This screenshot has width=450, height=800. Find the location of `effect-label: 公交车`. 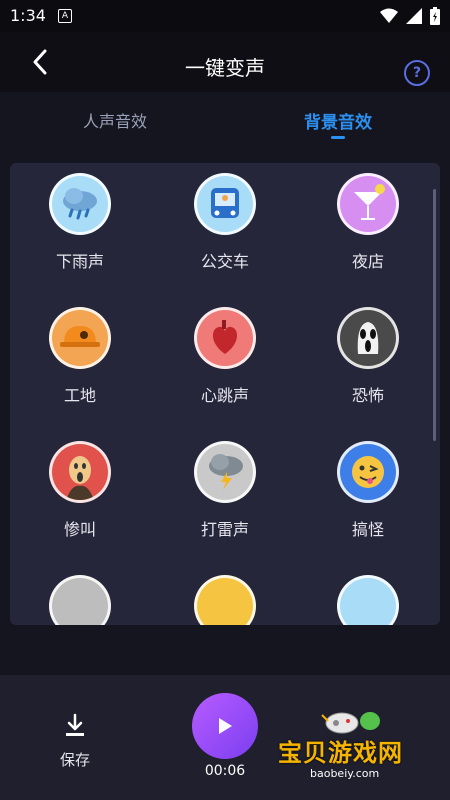

effect-label: 公交车 is located at coordinates (224, 261).